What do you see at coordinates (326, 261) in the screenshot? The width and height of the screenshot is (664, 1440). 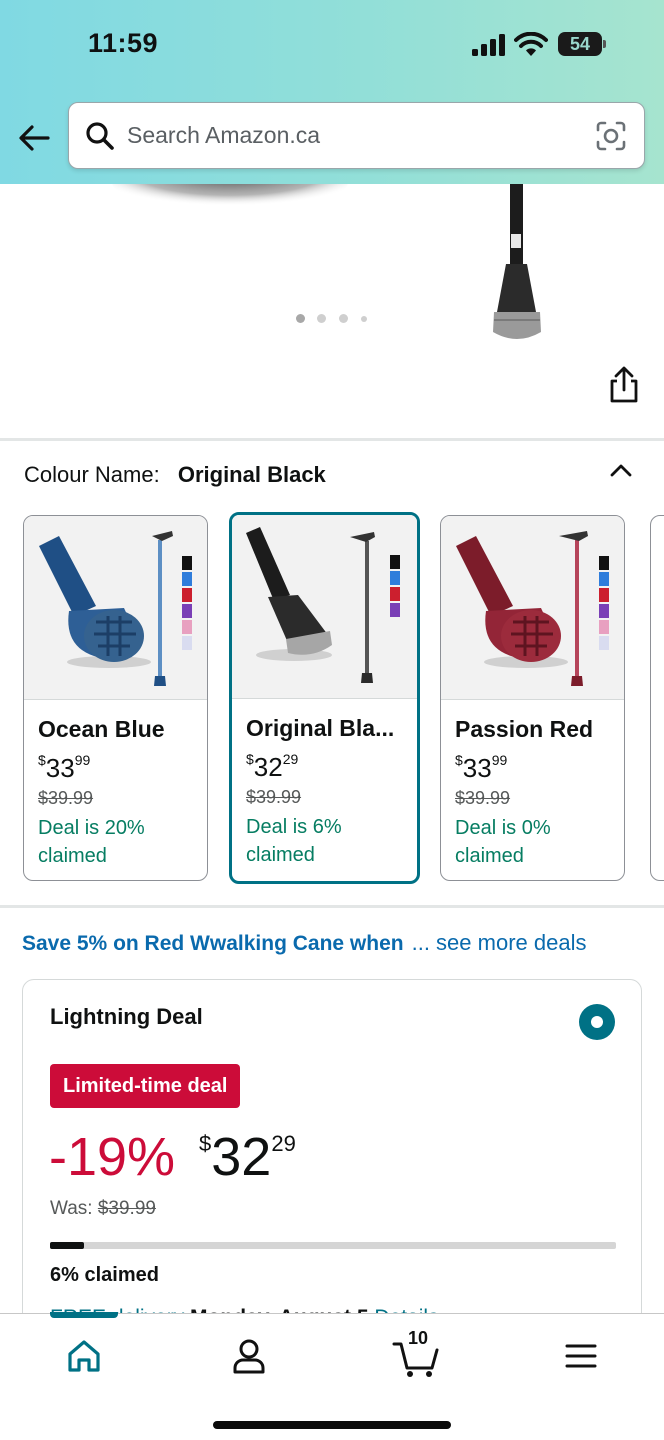 I see `product-image` at bounding box center [326, 261].